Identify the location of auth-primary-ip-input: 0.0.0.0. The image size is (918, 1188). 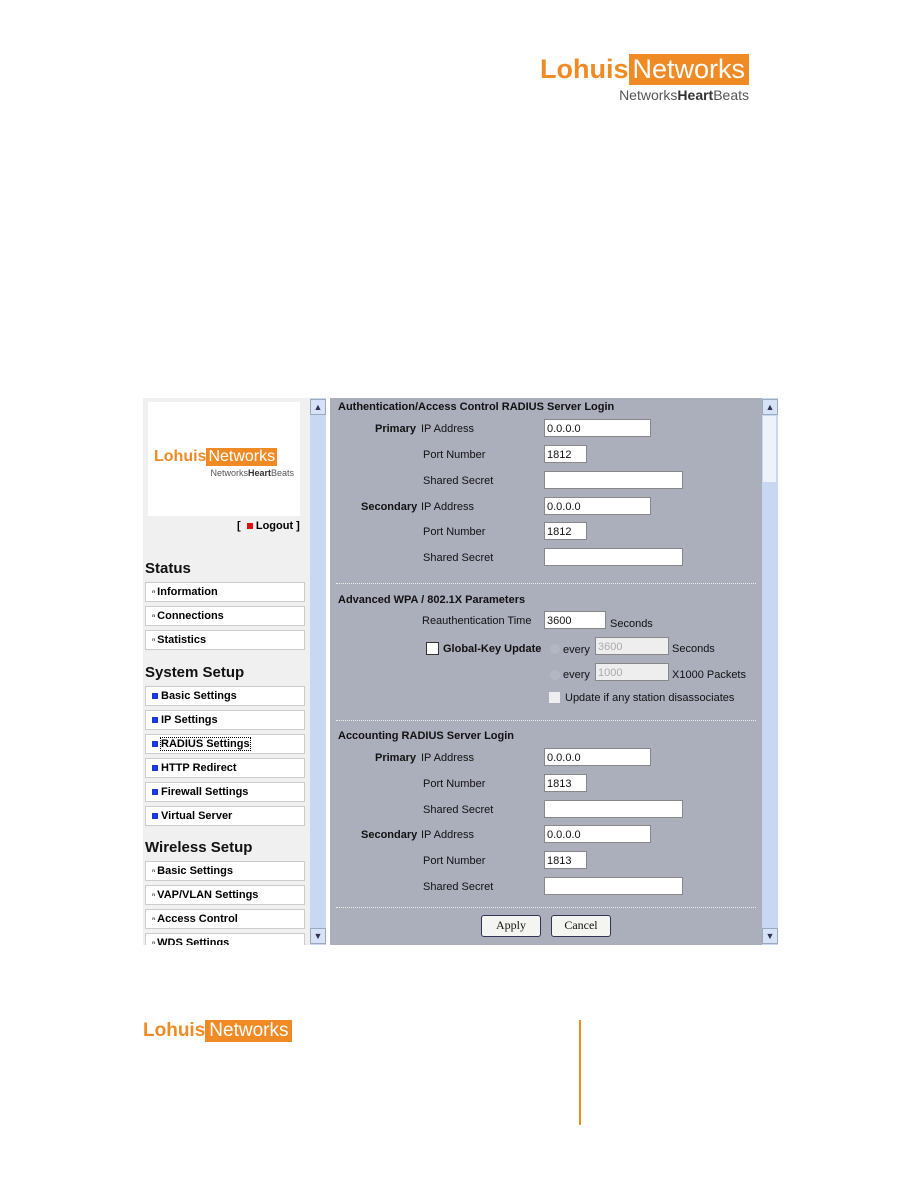
(597, 428).